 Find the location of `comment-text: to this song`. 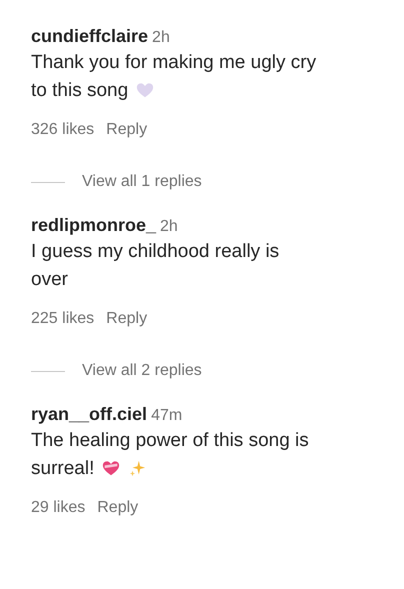

comment-text: to this song is located at coordinates (79, 91).